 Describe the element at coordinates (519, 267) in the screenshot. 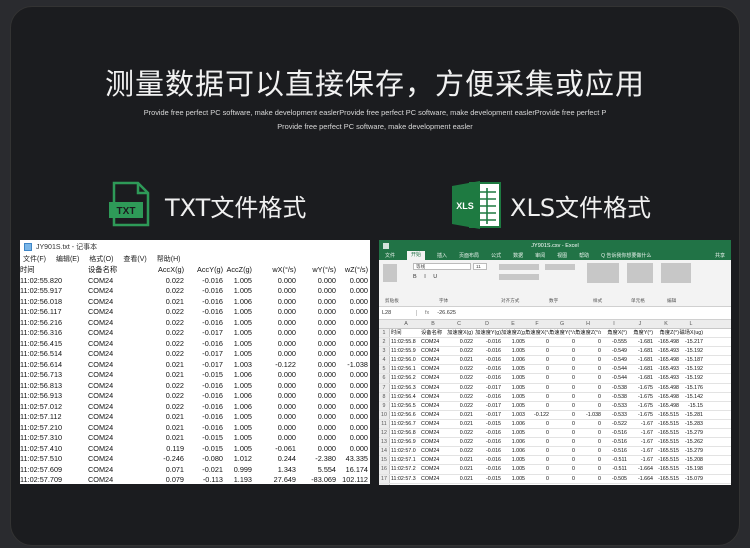

I see `align-buttons` at that location.